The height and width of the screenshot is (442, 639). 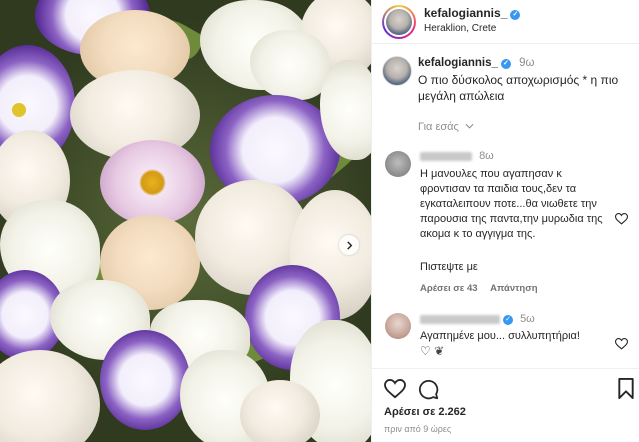 What do you see at coordinates (399, 22) in the screenshot?
I see `author-avatar` at bounding box center [399, 22].